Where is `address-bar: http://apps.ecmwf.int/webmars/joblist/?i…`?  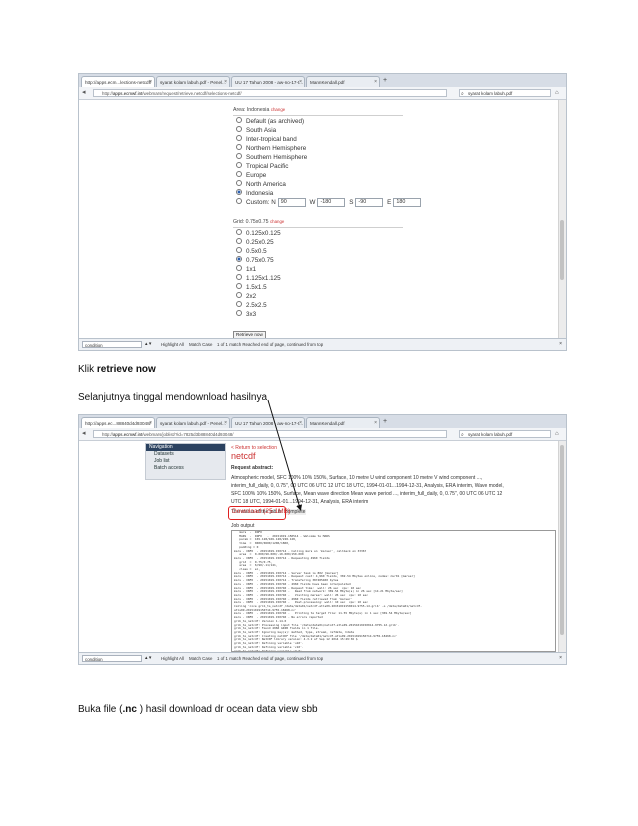 address-bar: http://apps.ecmwf.int/webmars/joblist/?i… is located at coordinates (270, 434).